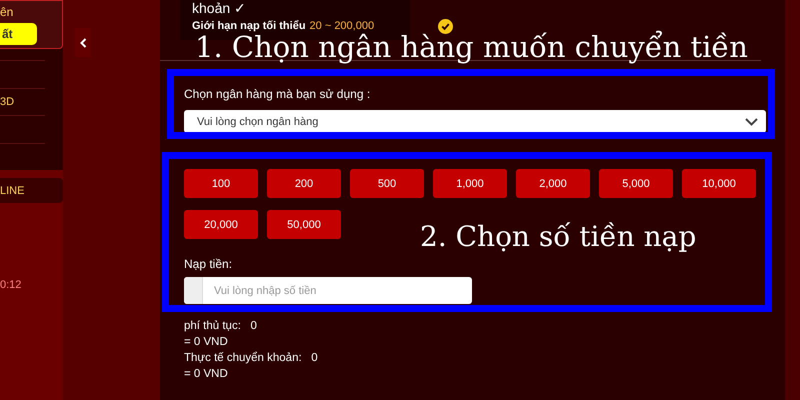  What do you see at coordinates (31, 190) in the screenshot?
I see `side-online-item: LINE` at bounding box center [31, 190].